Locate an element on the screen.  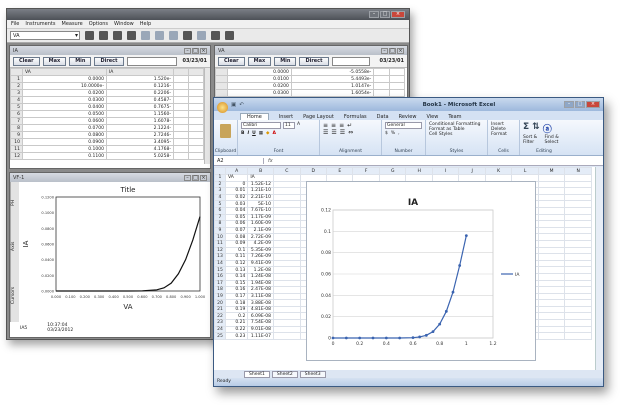
value-cell: -5.0558e- is located at coordinates (332, 72).